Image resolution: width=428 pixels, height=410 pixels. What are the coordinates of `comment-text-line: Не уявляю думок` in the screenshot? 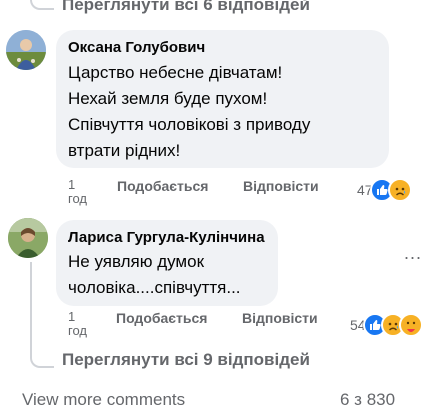 It's located at (136, 261).